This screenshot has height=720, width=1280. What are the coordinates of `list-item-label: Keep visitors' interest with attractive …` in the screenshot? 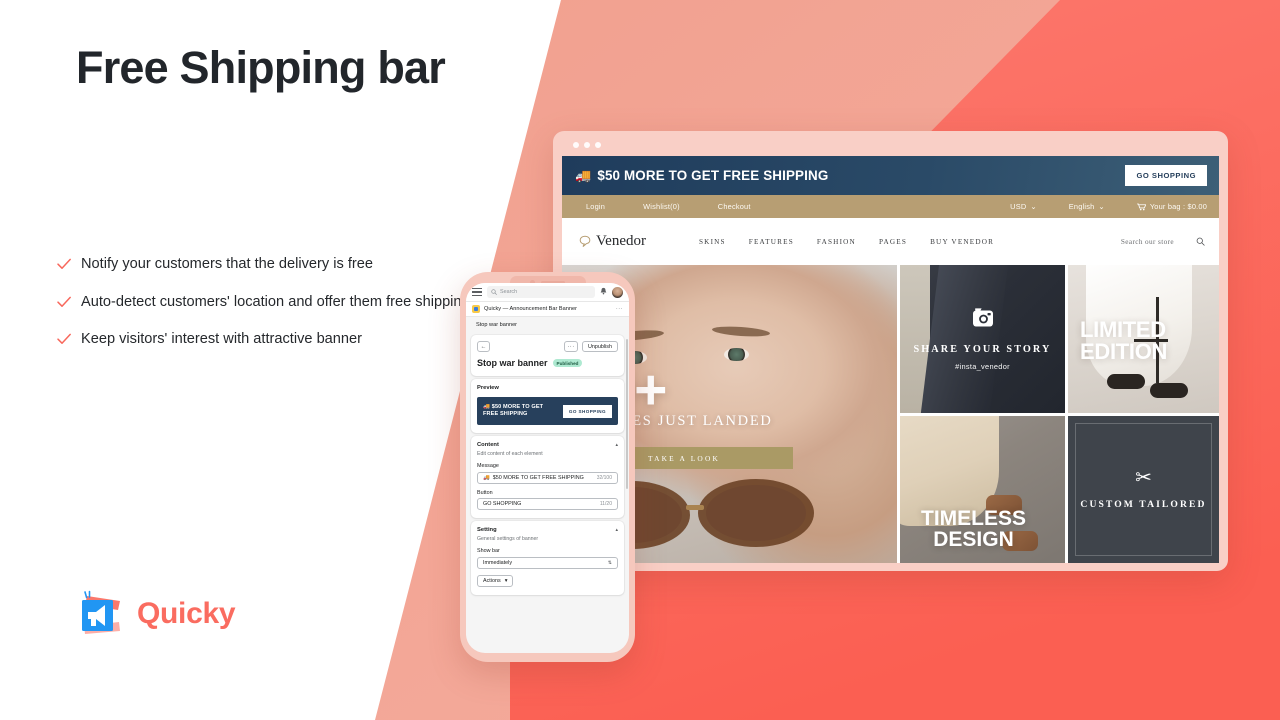 It's located at (222, 339).